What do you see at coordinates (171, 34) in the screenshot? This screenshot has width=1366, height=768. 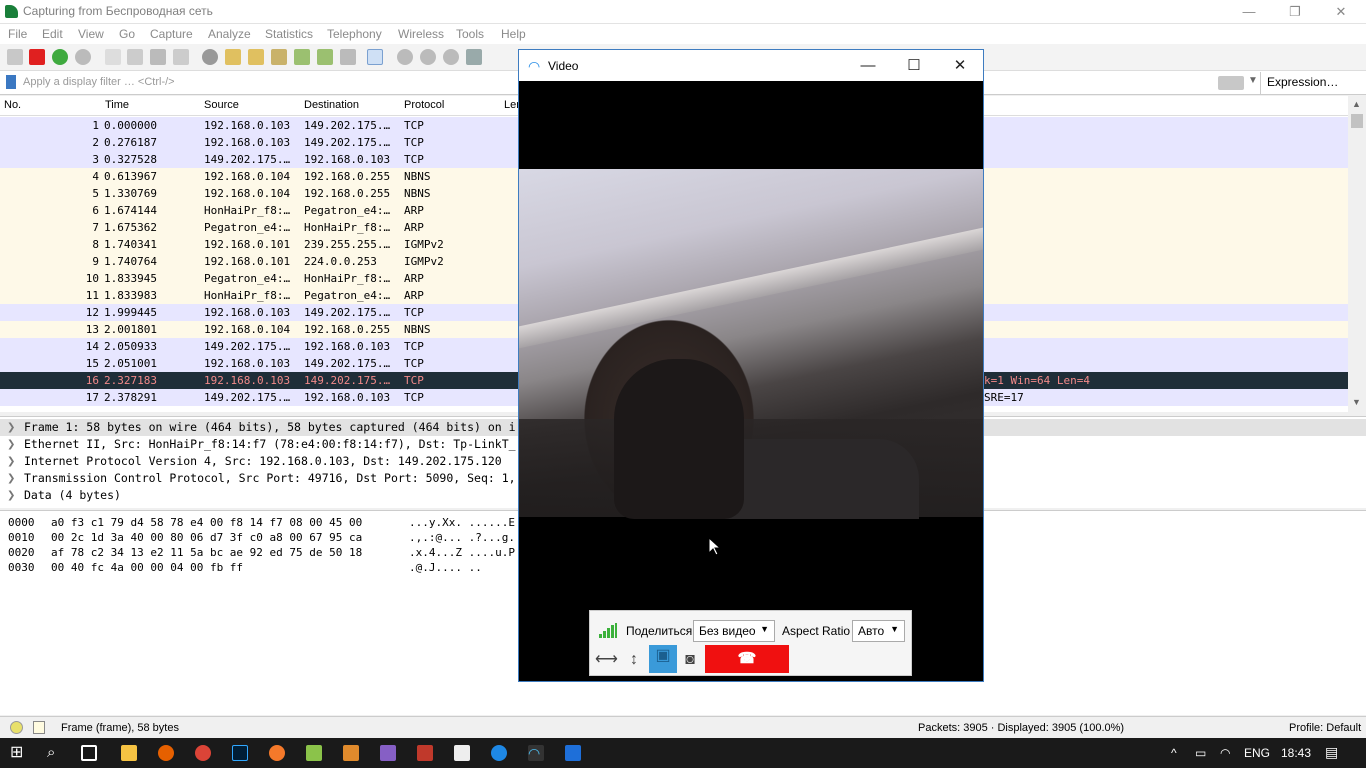 I see `menu-capture: Capture` at bounding box center [171, 34].